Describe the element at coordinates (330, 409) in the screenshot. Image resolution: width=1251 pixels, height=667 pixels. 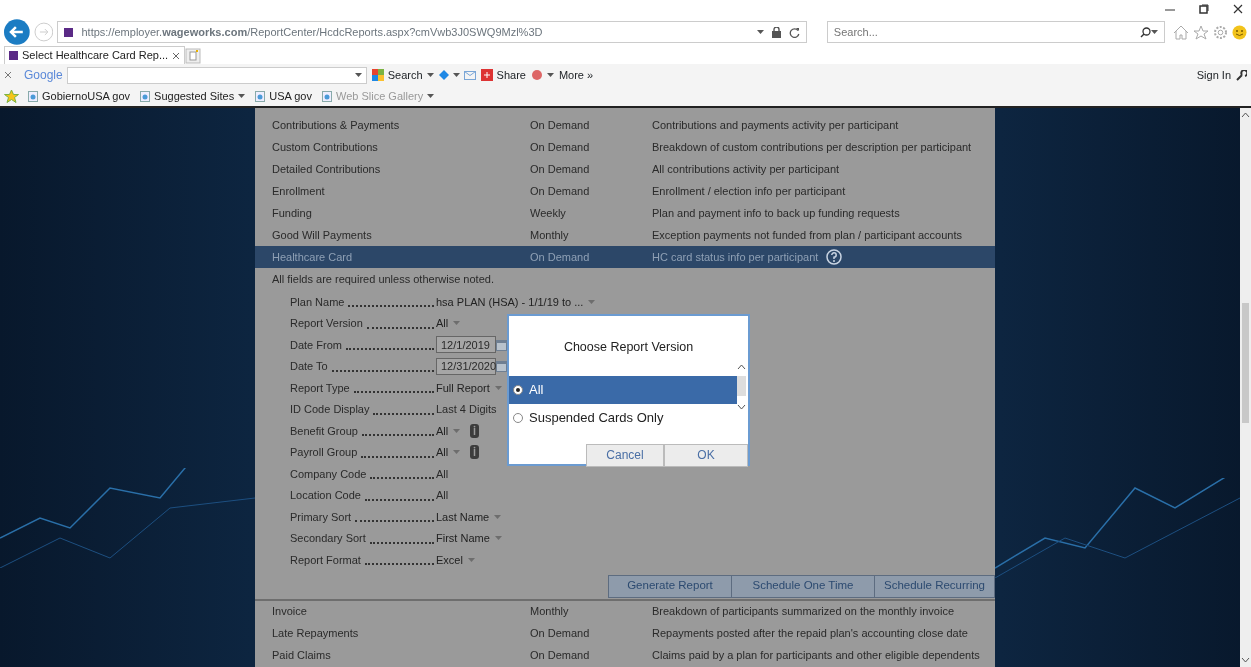
I see `field-label: ID Code Display` at that location.